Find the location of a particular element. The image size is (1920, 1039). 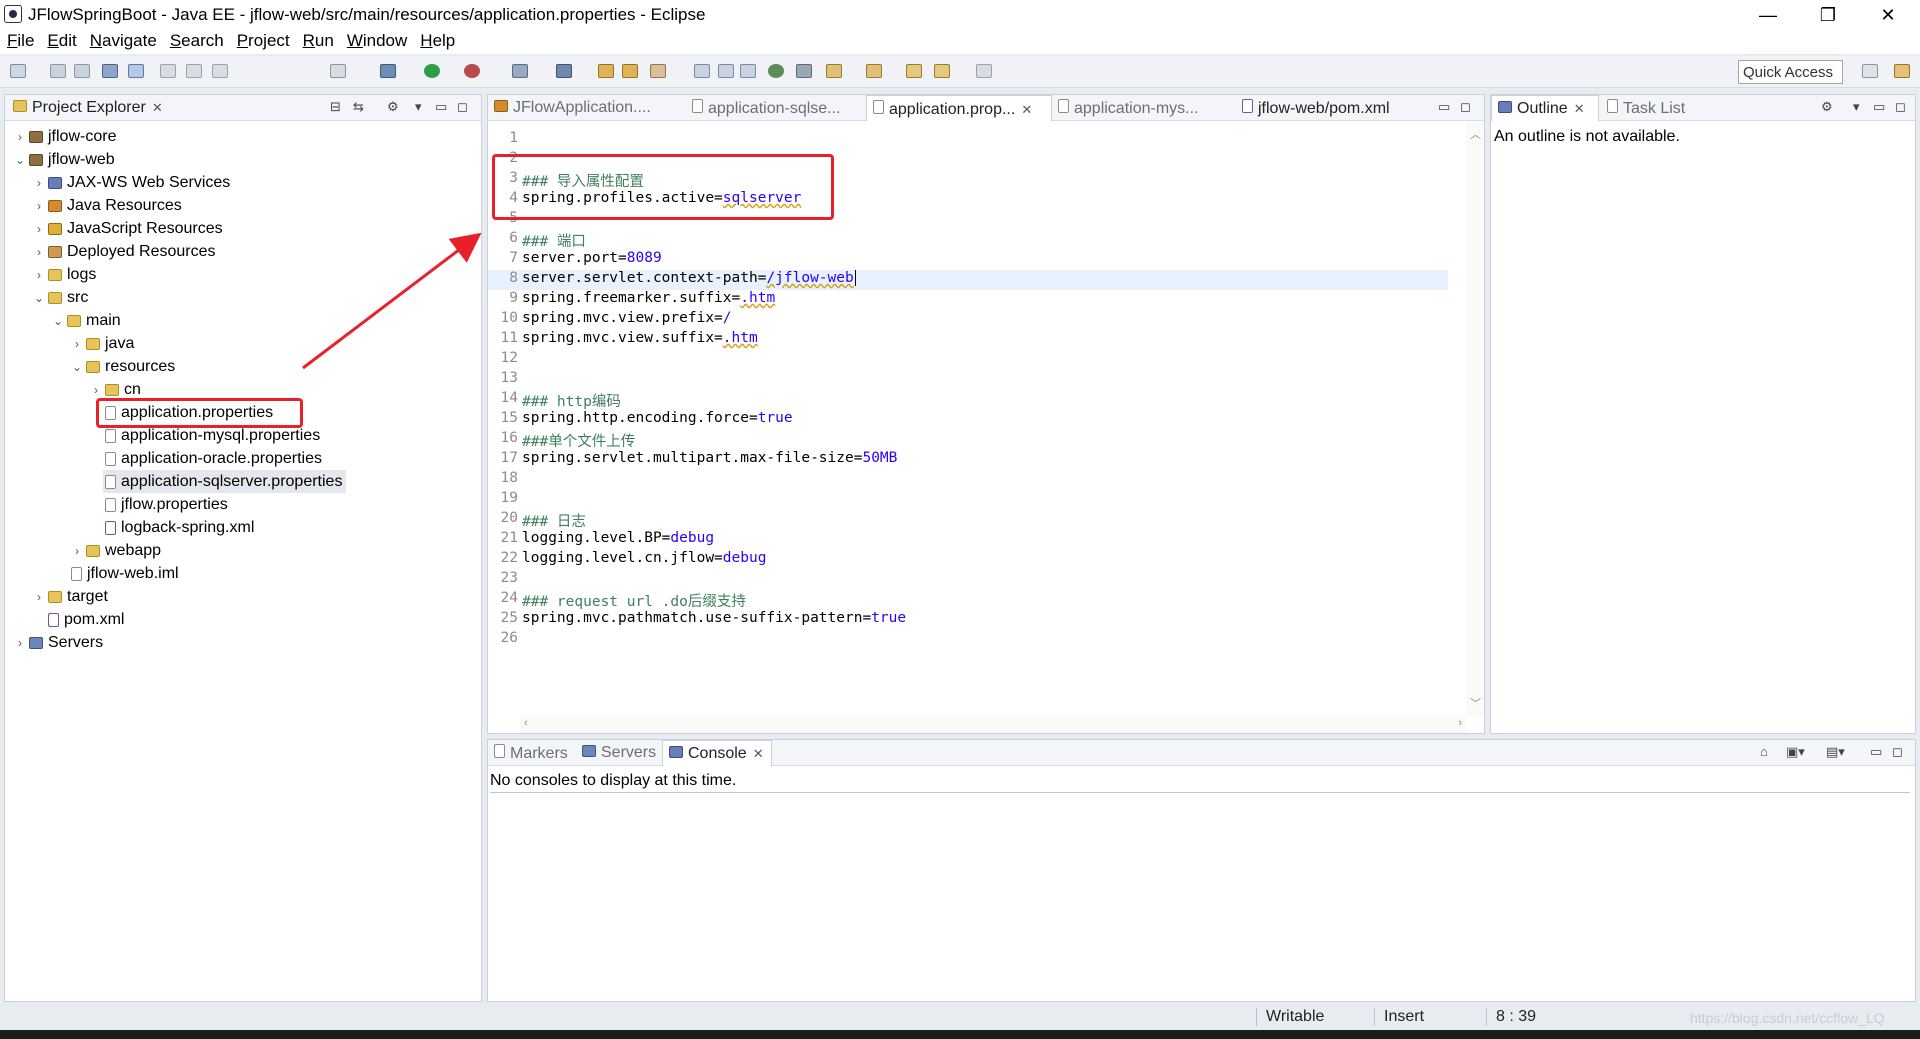

save-all-icon is located at coordinates (82, 71).